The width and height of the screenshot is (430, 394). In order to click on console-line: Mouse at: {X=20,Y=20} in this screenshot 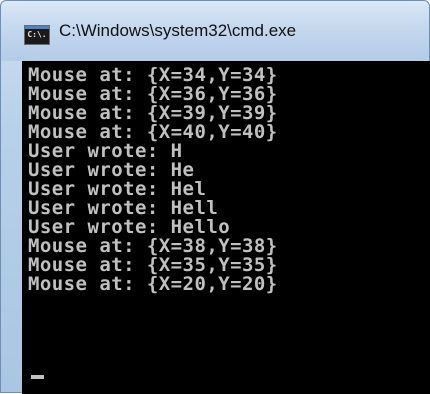, I will do `click(153, 284)`.